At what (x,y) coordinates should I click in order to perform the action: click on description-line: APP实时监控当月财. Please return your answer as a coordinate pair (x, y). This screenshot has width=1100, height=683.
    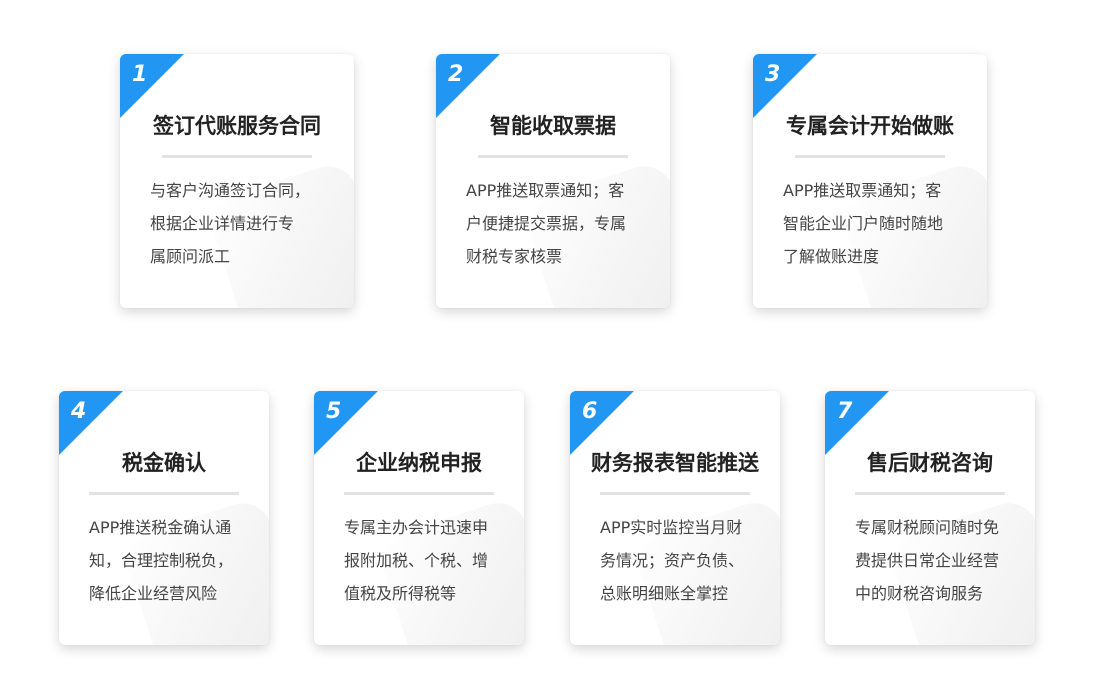
    Looking at the image, I should click on (671, 527).